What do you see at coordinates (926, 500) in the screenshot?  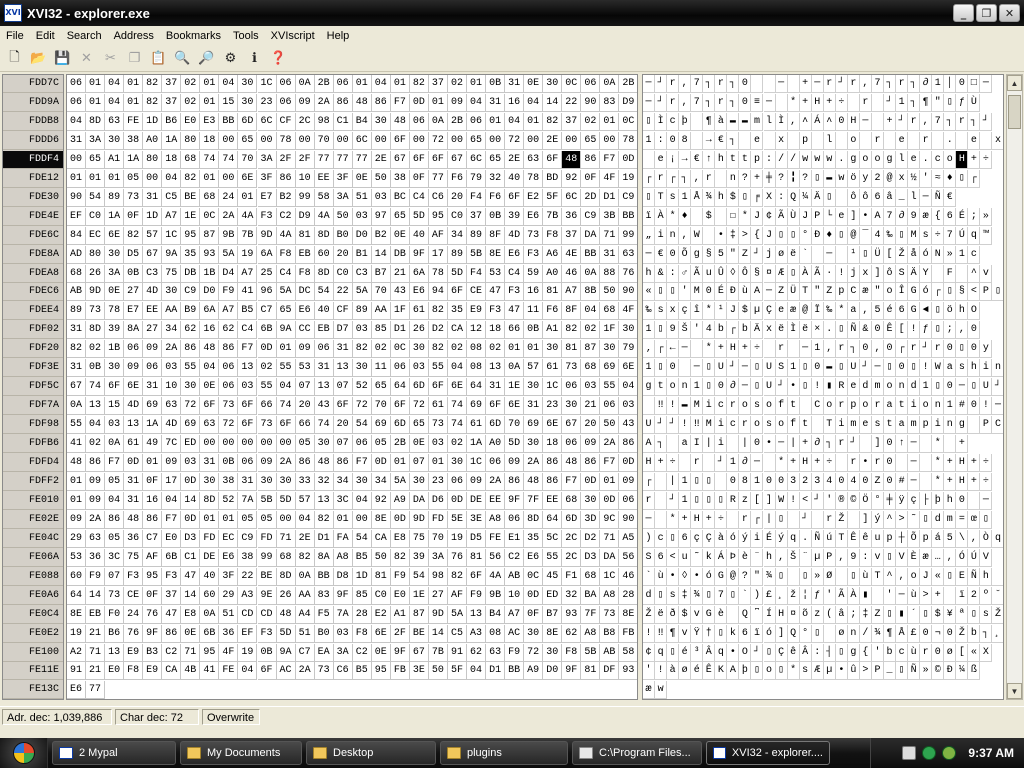 I see `char-cell: ├` at bounding box center [926, 500].